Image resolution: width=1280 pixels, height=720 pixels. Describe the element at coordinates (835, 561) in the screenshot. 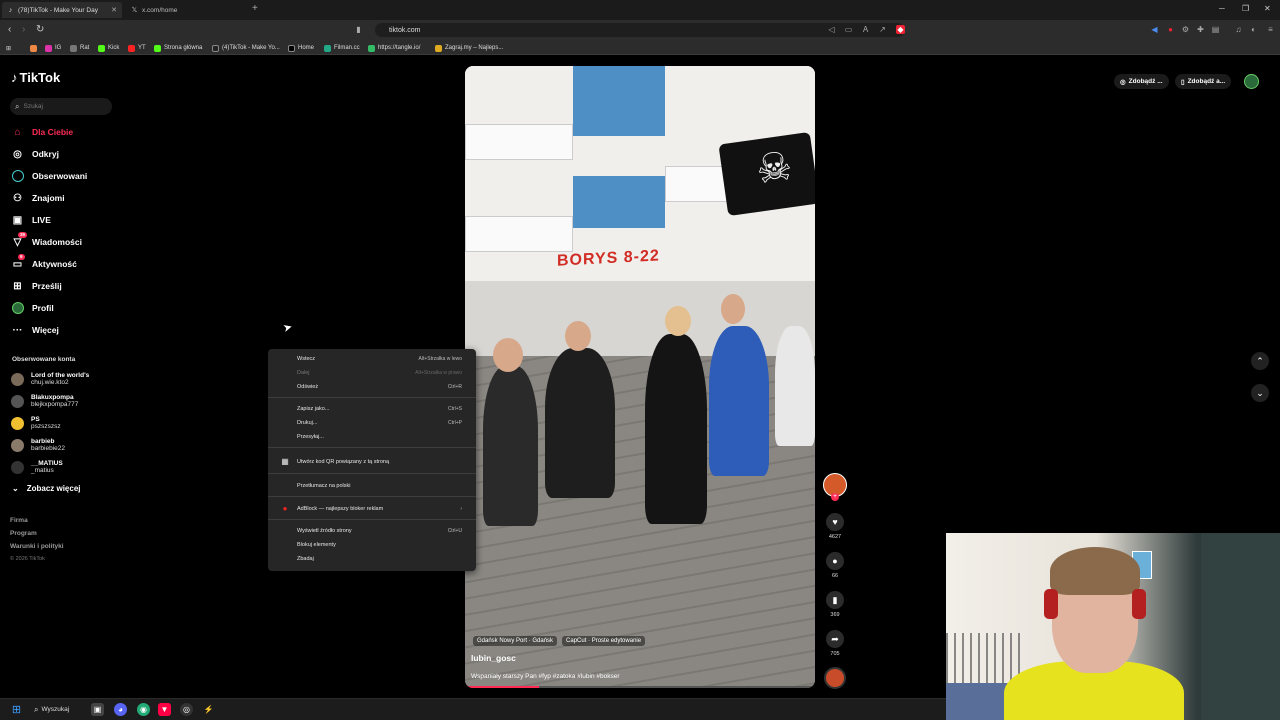

I see `comment-icon: ●` at that location.